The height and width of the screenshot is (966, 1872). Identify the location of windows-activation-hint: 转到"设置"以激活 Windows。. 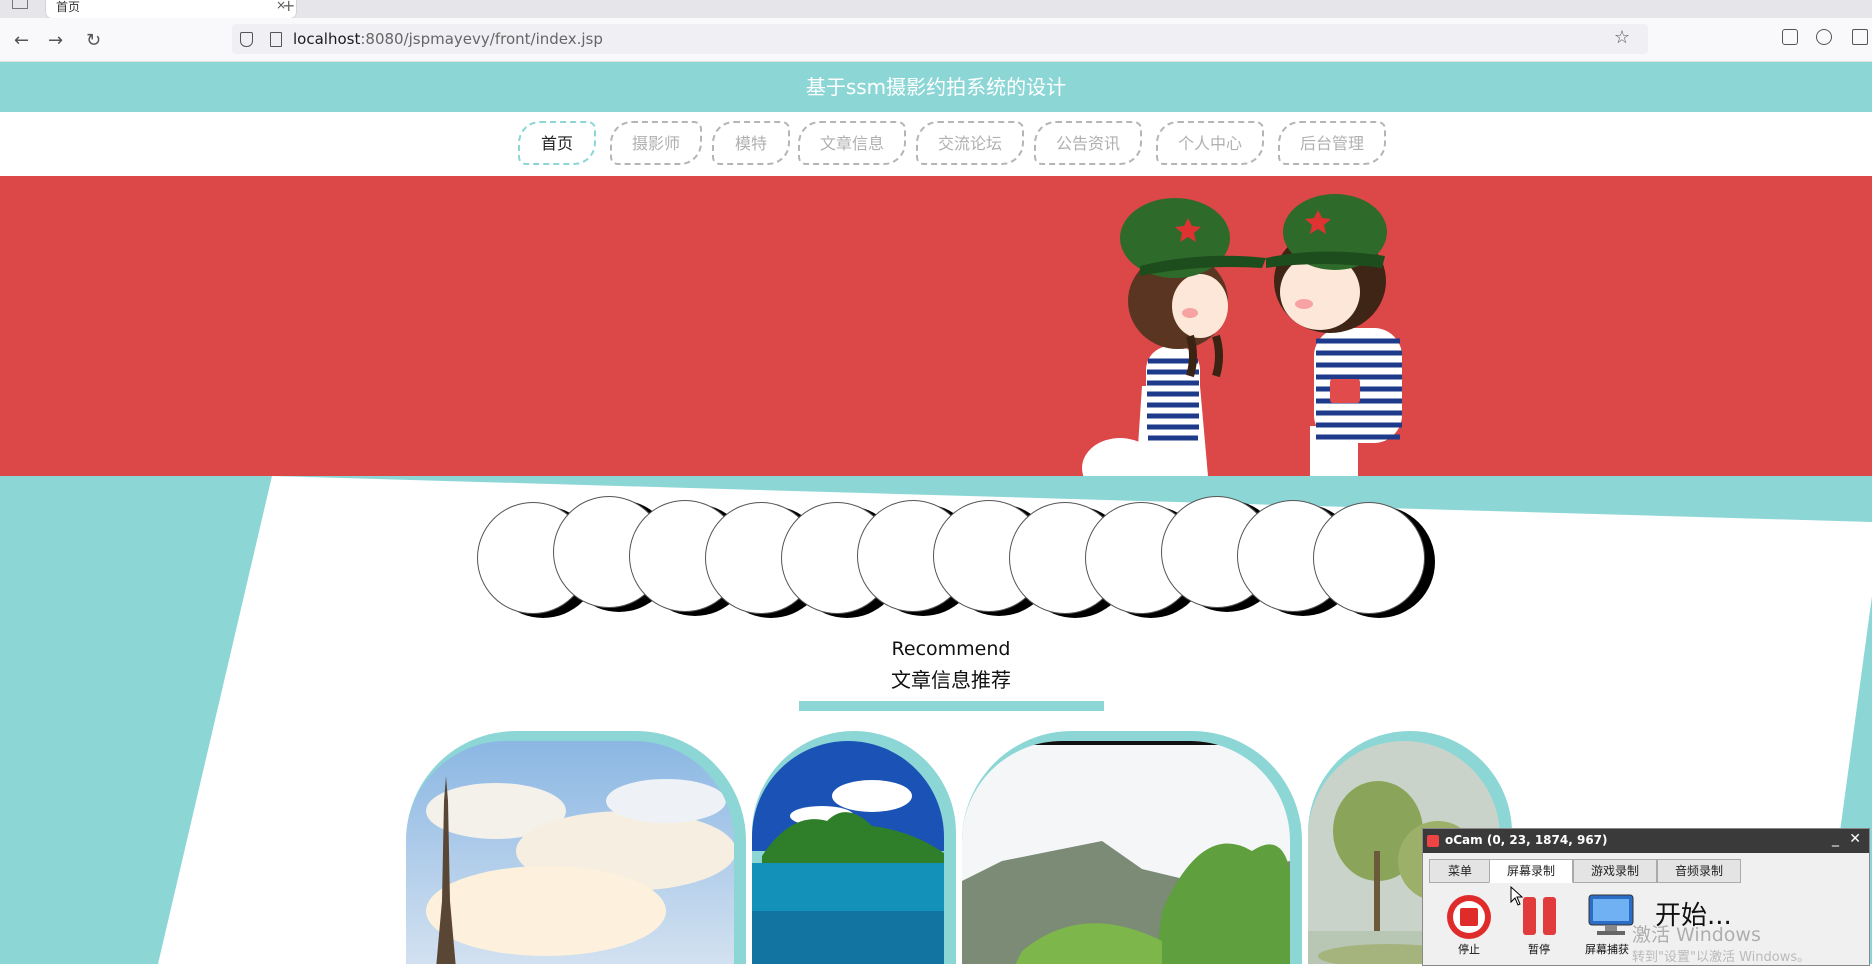
(1721, 957).